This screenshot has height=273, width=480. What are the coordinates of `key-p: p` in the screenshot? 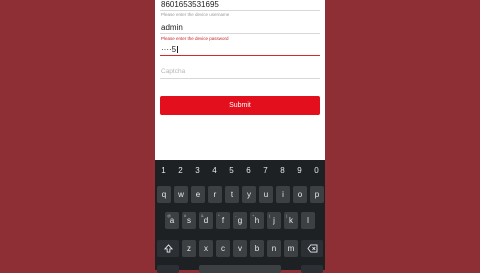 It's located at (317, 194).